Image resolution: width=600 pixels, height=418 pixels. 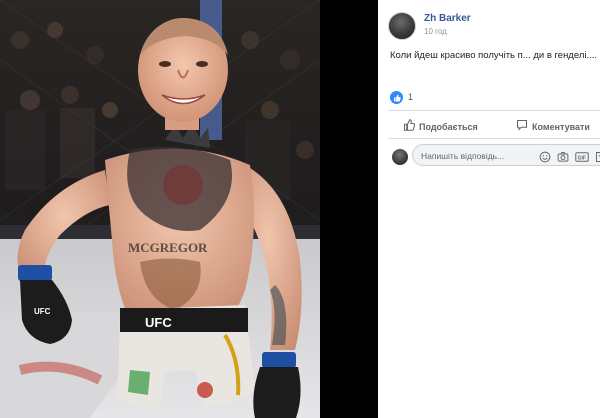 I want to click on like-label: Подобається, so click(x=448, y=127).